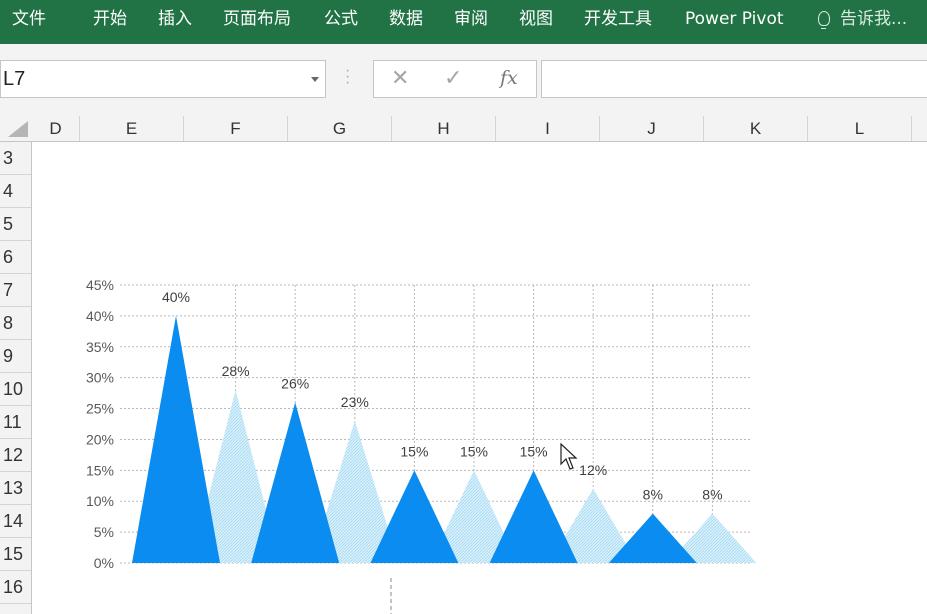 The image size is (927, 614). I want to click on column-header-i: I, so click(548, 128).